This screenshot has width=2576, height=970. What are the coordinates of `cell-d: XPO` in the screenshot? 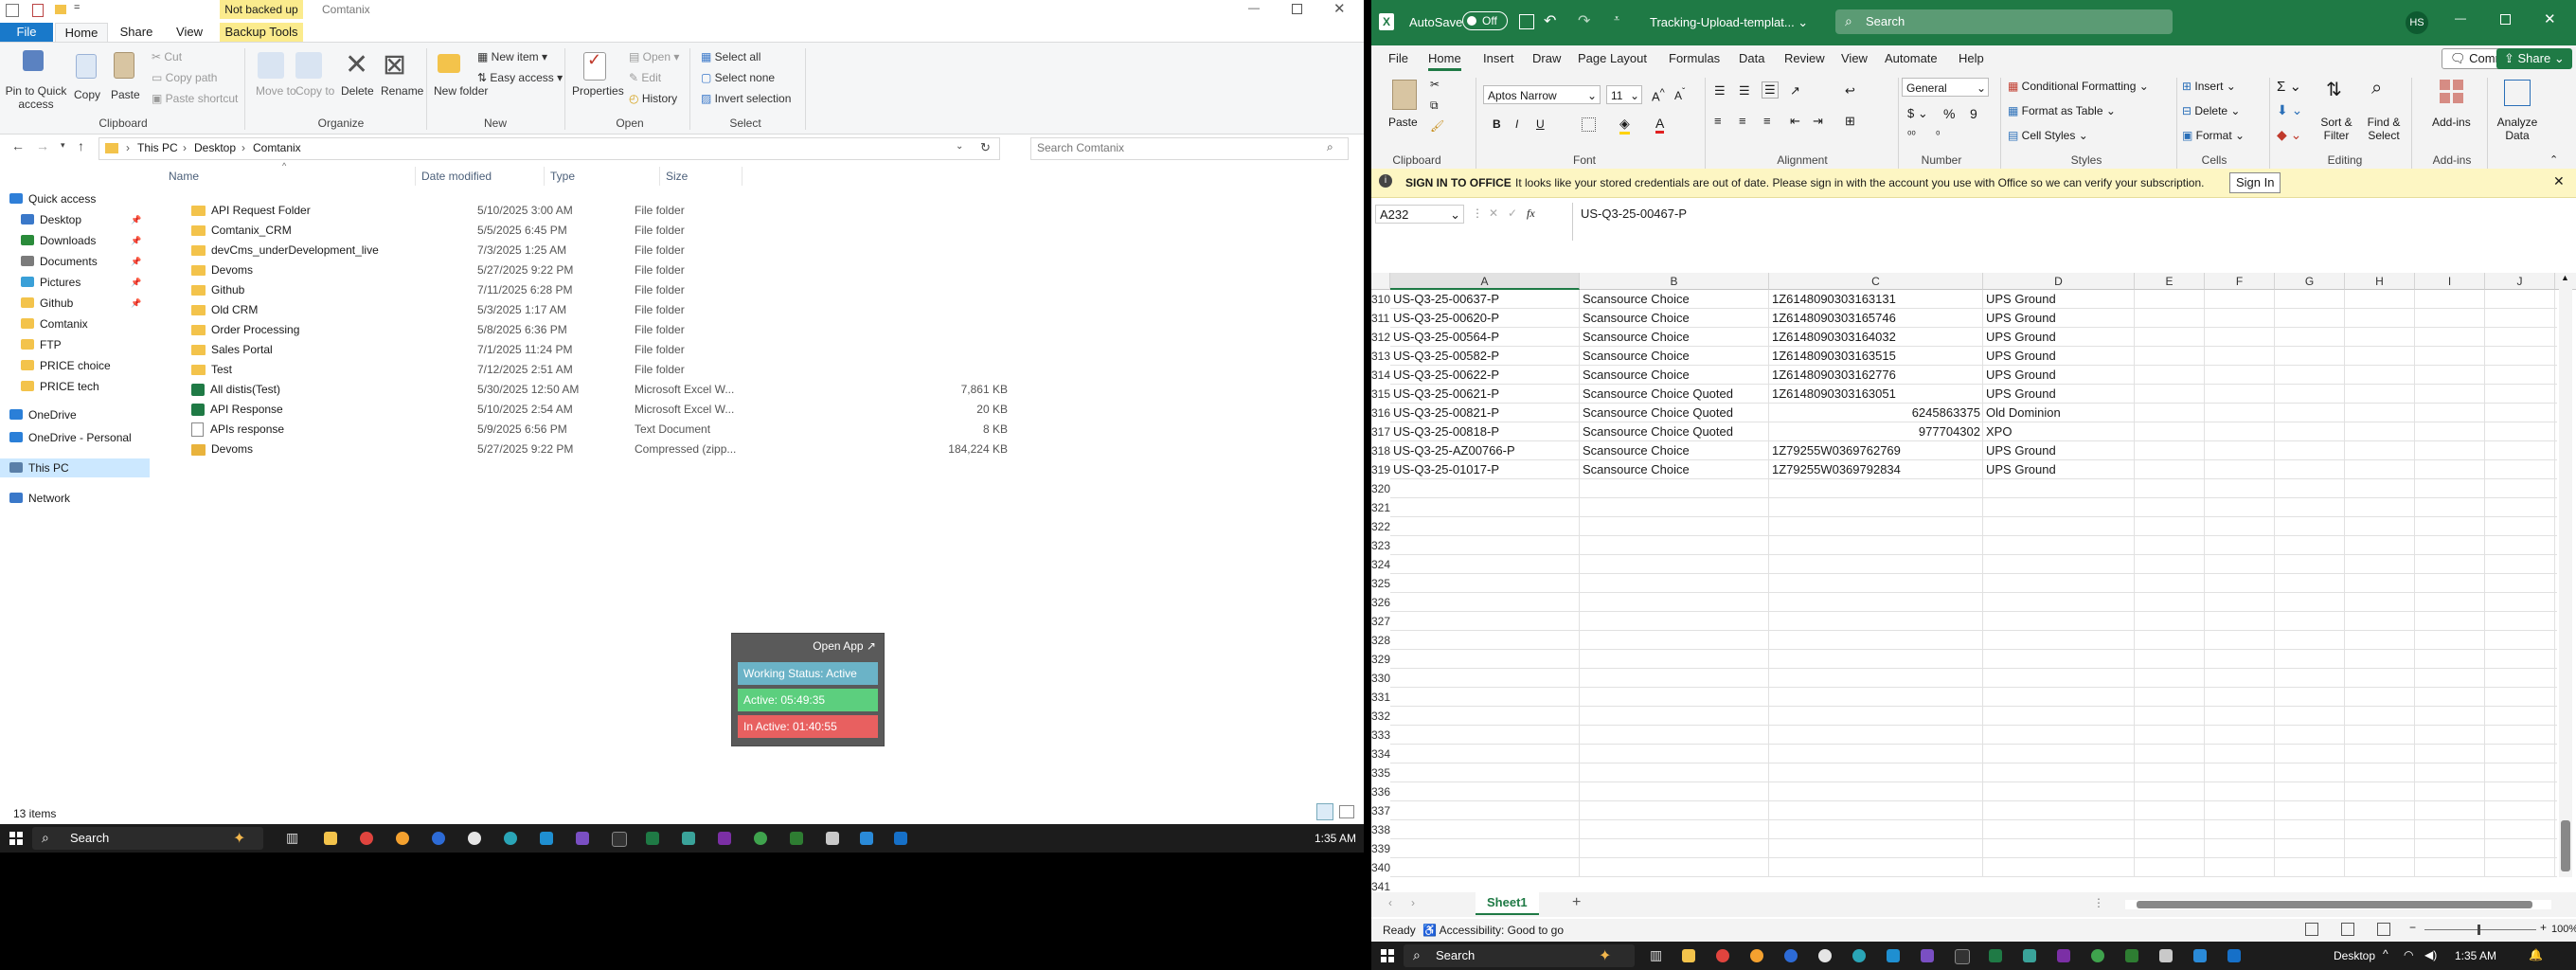 It's located at (2059, 432).